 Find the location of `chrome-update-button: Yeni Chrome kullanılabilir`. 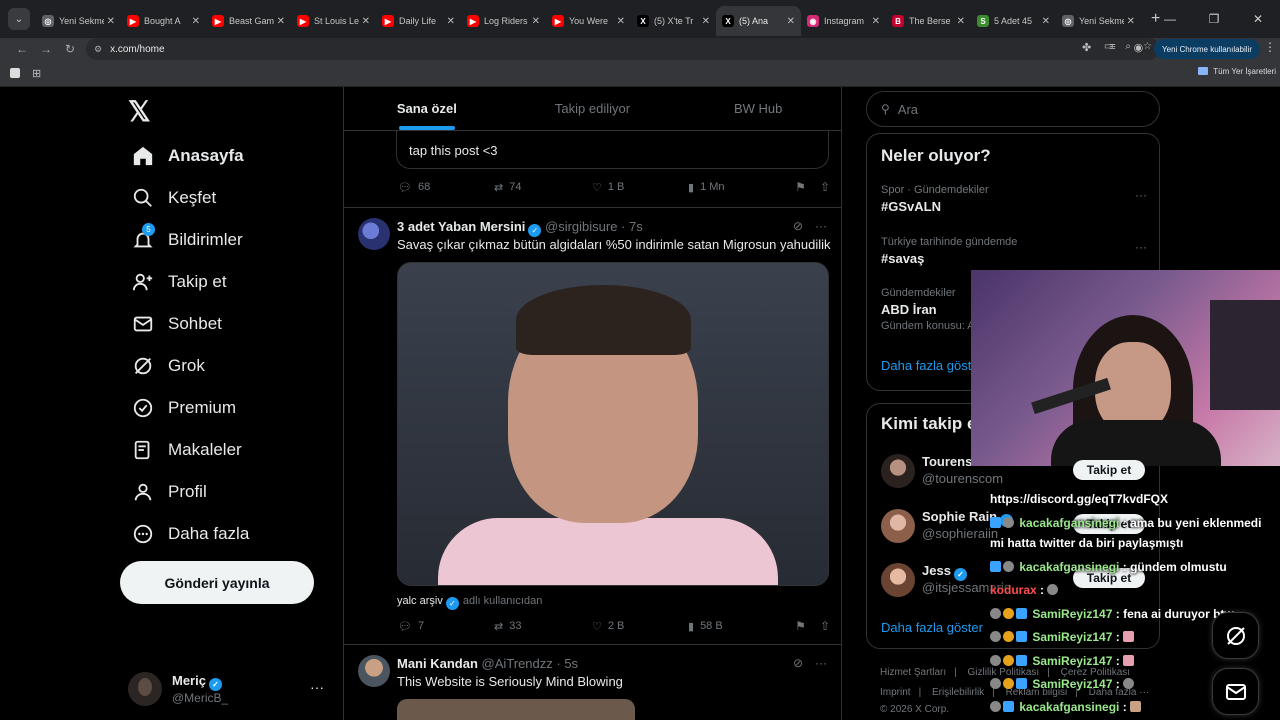

chrome-update-button: Yeni Chrome kullanılabilir is located at coordinates (1207, 49).